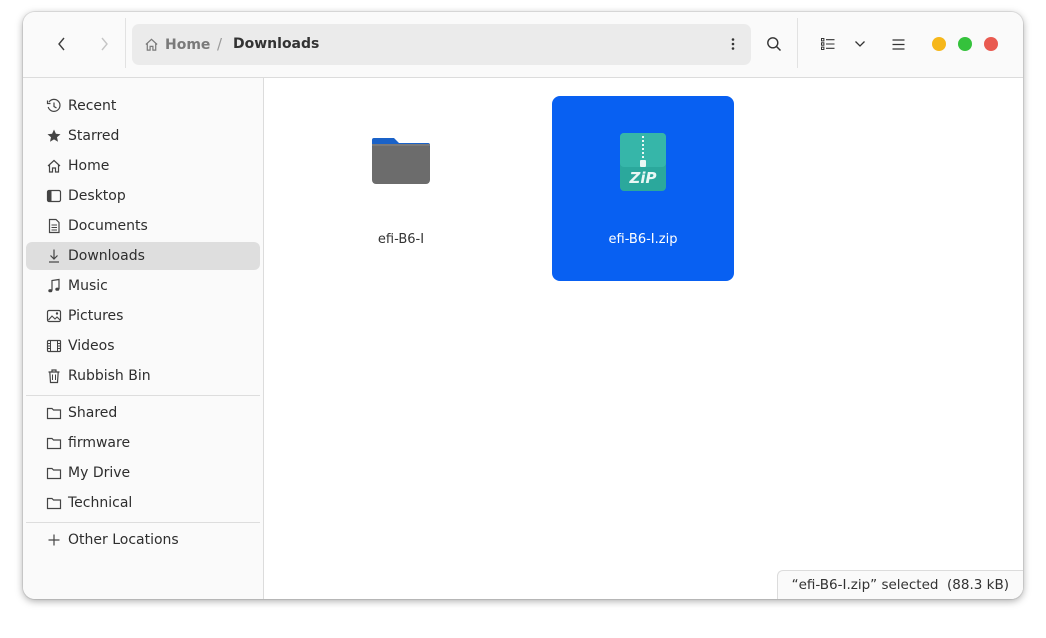  What do you see at coordinates (100, 503) in the screenshot?
I see `sidebar-item-label: Technical` at bounding box center [100, 503].